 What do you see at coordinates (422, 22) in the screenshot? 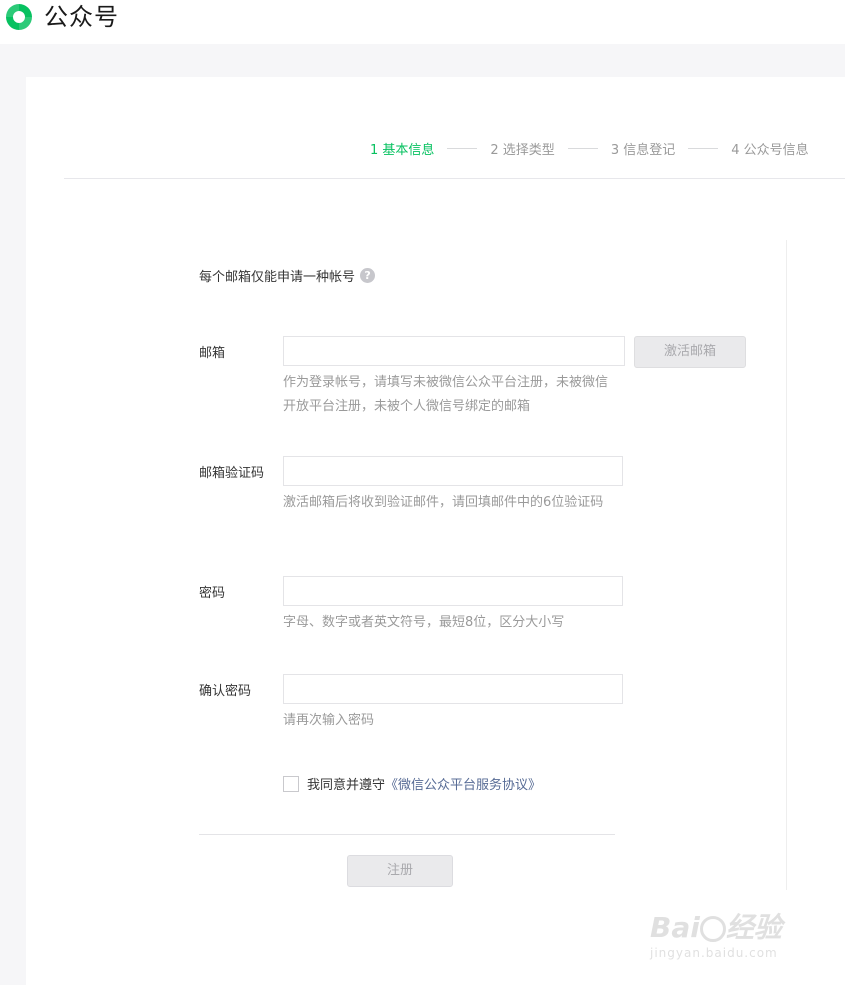
I see `top-bar: 公众号` at bounding box center [422, 22].